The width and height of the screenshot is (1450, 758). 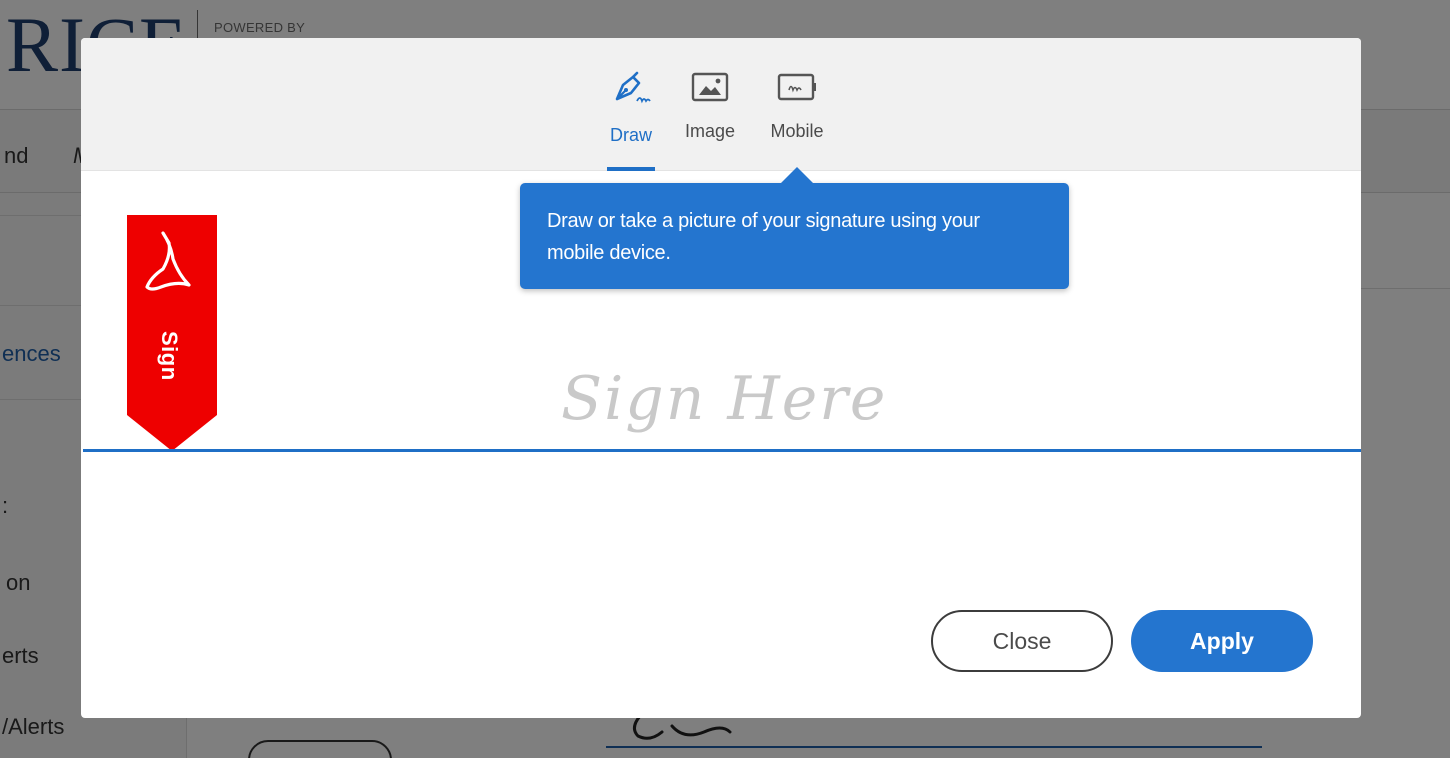 What do you see at coordinates (797, 131) in the screenshot?
I see `tab-mobile-label: Mobile` at bounding box center [797, 131].